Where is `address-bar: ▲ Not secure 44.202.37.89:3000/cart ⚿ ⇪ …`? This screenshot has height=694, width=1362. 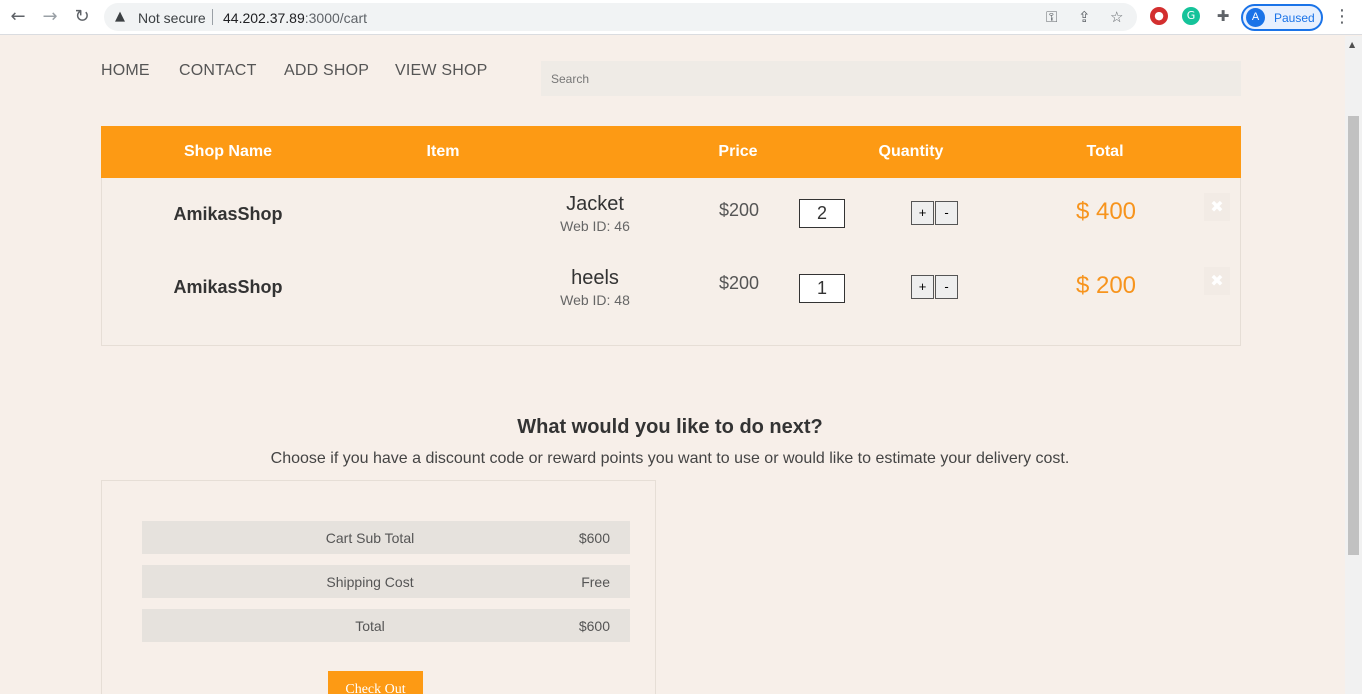 address-bar: ▲ Not secure 44.202.37.89:3000/cart ⚿ ⇪ … is located at coordinates (620, 17).